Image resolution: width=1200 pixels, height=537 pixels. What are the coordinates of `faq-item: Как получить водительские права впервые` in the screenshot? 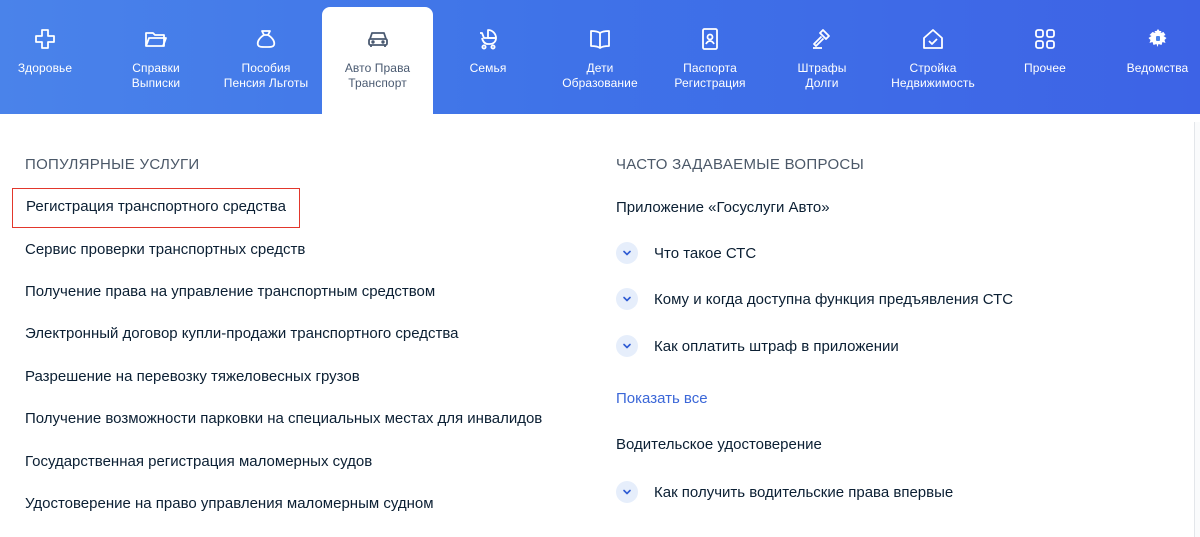 It's located at (784, 492).